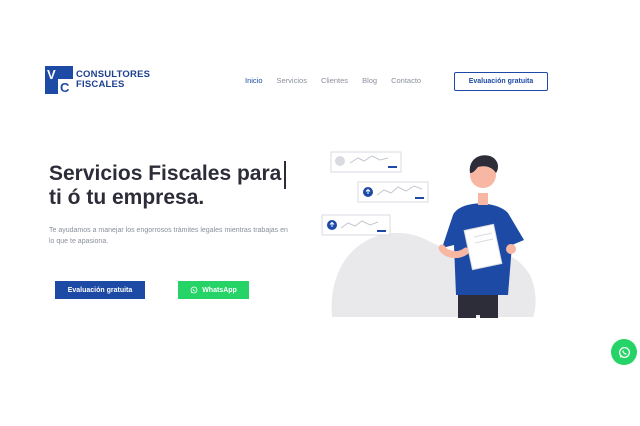 This screenshot has height=426, width=640. I want to click on floating-whatsapp-button, so click(624, 352).